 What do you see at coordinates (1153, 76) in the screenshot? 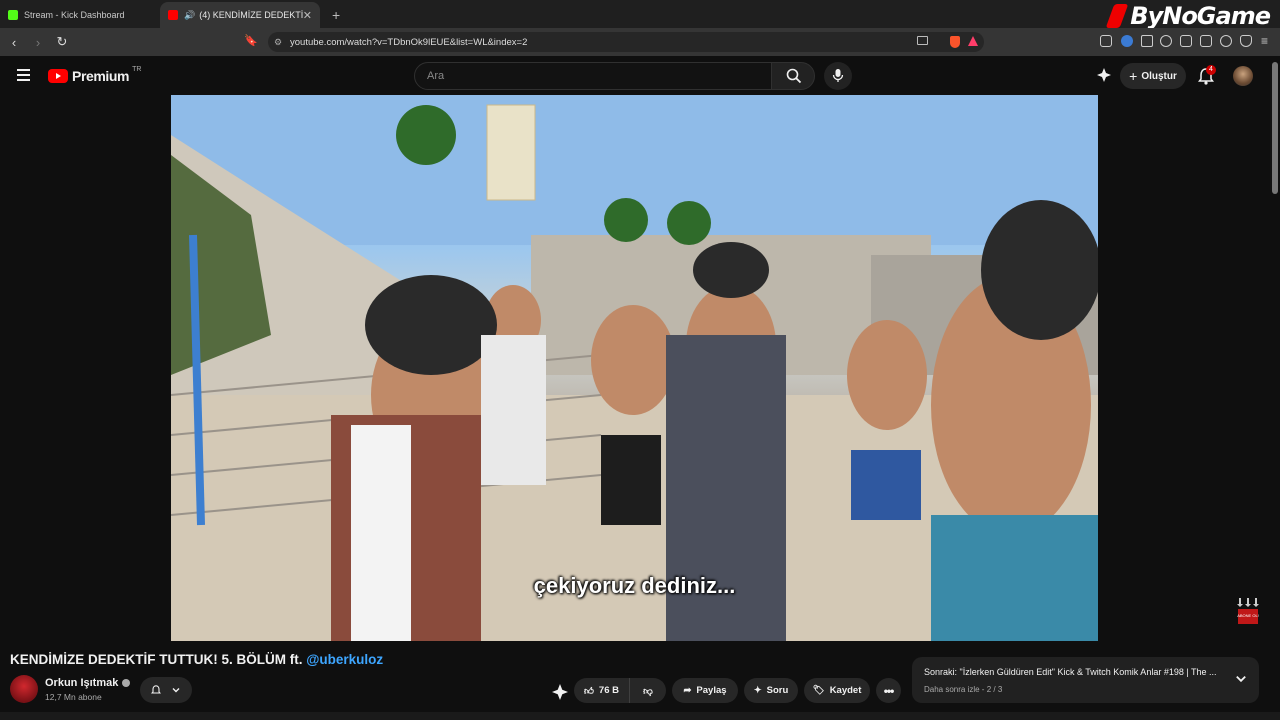
I see `create-button: + Oluştur` at bounding box center [1153, 76].